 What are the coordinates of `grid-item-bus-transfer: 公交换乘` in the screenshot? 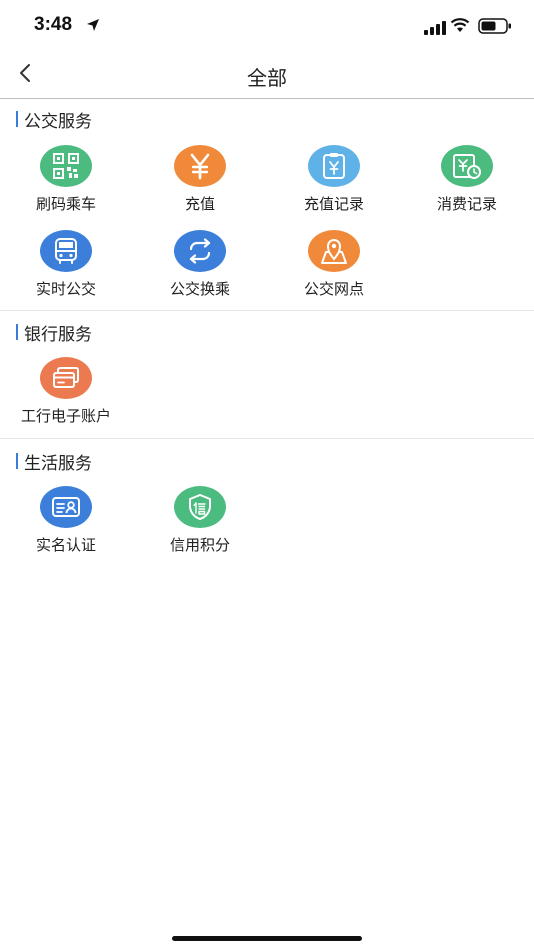 It's located at (200, 270).